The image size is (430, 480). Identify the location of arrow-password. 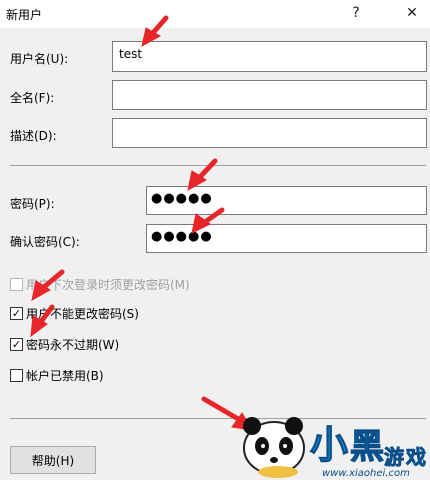
(207, 169).